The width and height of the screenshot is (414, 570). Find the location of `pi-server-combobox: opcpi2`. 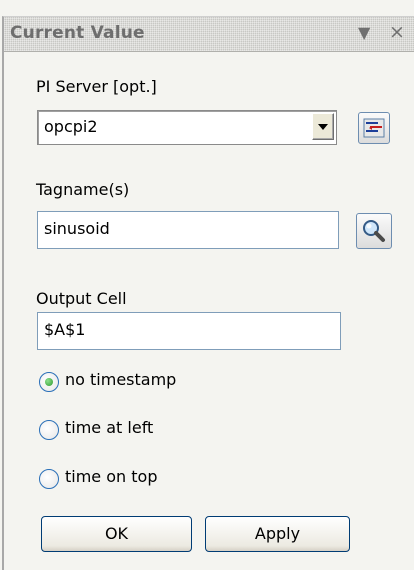

pi-server-combobox: opcpi2 is located at coordinates (187, 127).